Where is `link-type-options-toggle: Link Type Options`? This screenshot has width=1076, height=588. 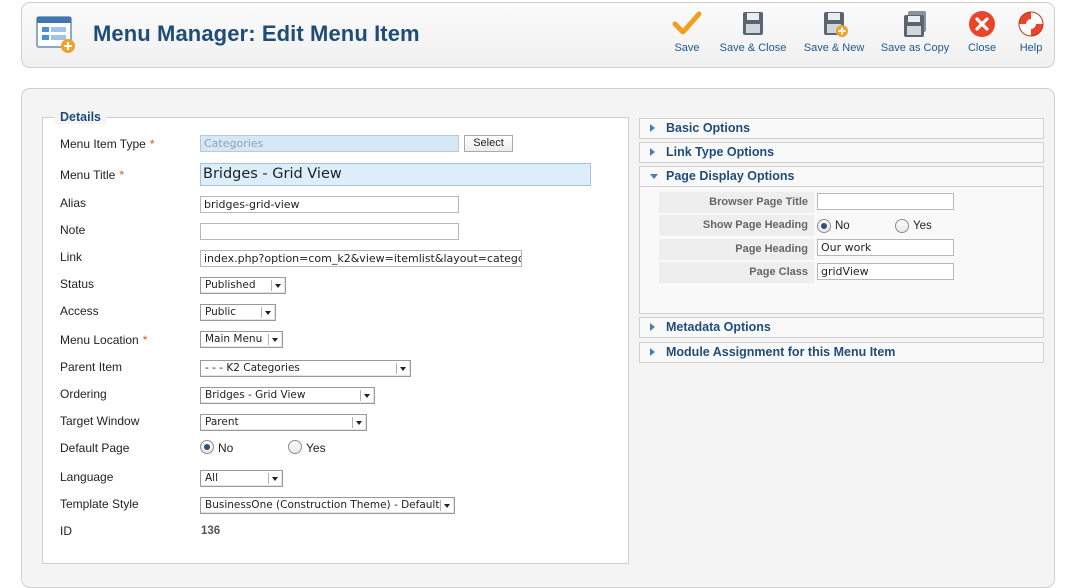 link-type-options-toggle: Link Type Options is located at coordinates (841, 152).